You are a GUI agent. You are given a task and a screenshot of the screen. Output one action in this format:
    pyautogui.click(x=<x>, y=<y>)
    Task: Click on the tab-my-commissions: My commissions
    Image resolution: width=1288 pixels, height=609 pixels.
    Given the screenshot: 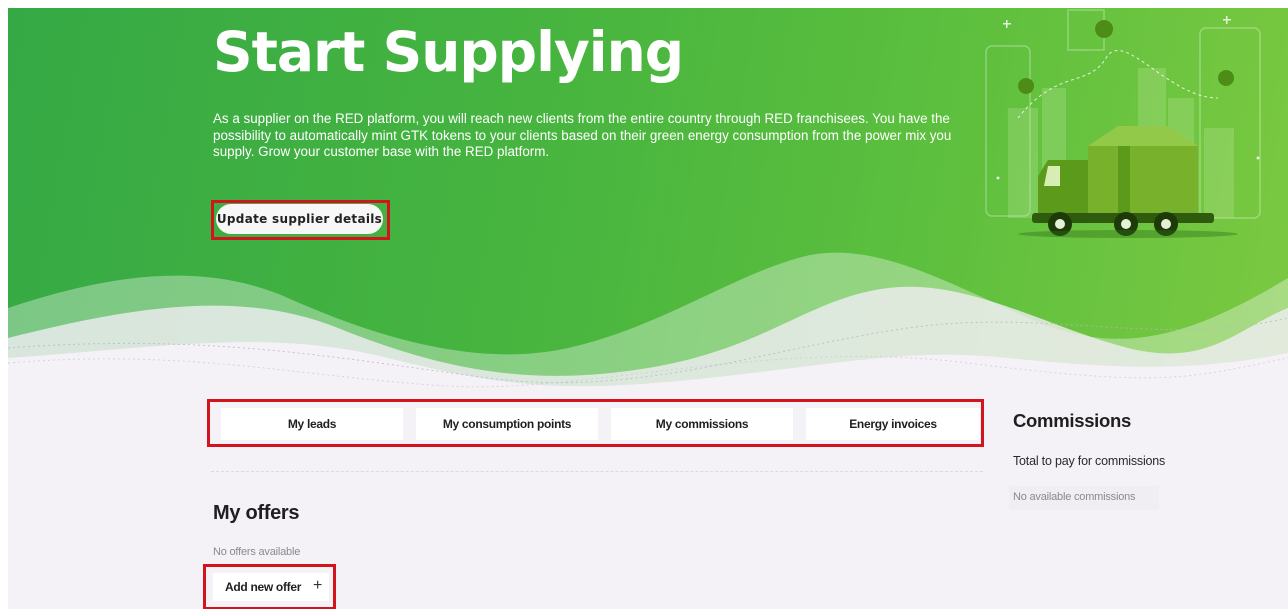 What is the action you would take?
    pyautogui.click(x=702, y=424)
    